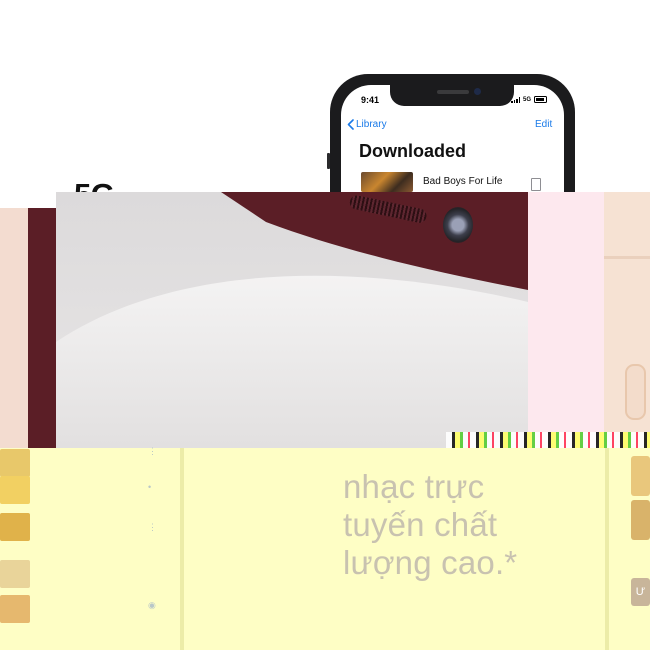 Image resolution: width=650 pixels, height=650 pixels. I want to click on back-button: Library, so click(367, 124).